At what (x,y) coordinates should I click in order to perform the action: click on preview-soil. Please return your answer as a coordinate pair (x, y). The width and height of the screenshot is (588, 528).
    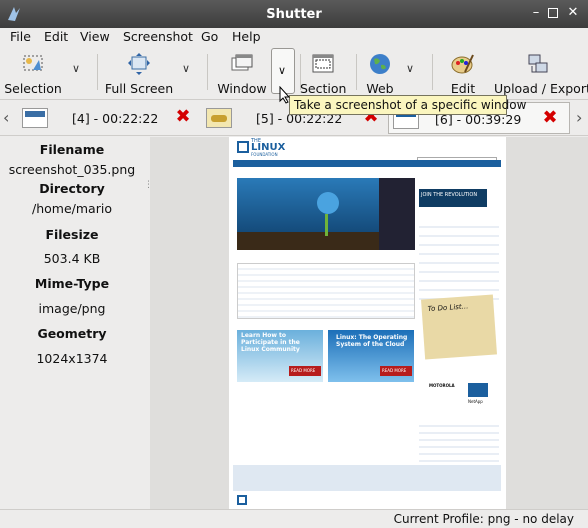
    Looking at the image, I should click on (308, 241).